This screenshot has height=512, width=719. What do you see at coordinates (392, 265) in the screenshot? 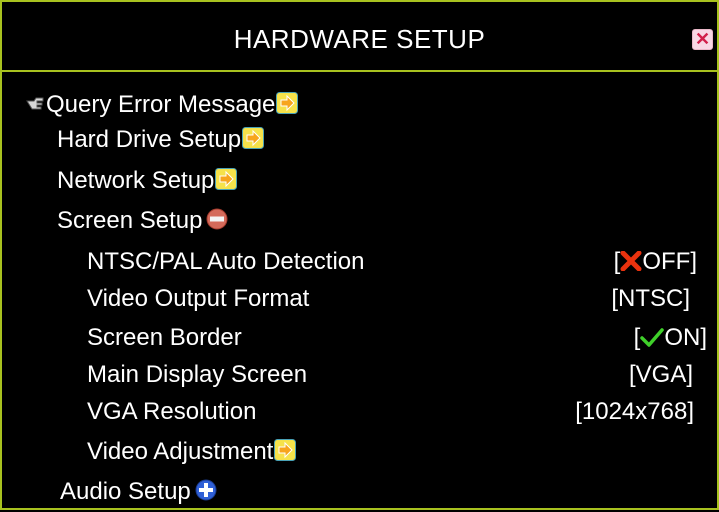
I see `setting-row-ntsc-pal-auto-detection: NTSC/PAL Auto Detection [OFF]` at bounding box center [392, 265].